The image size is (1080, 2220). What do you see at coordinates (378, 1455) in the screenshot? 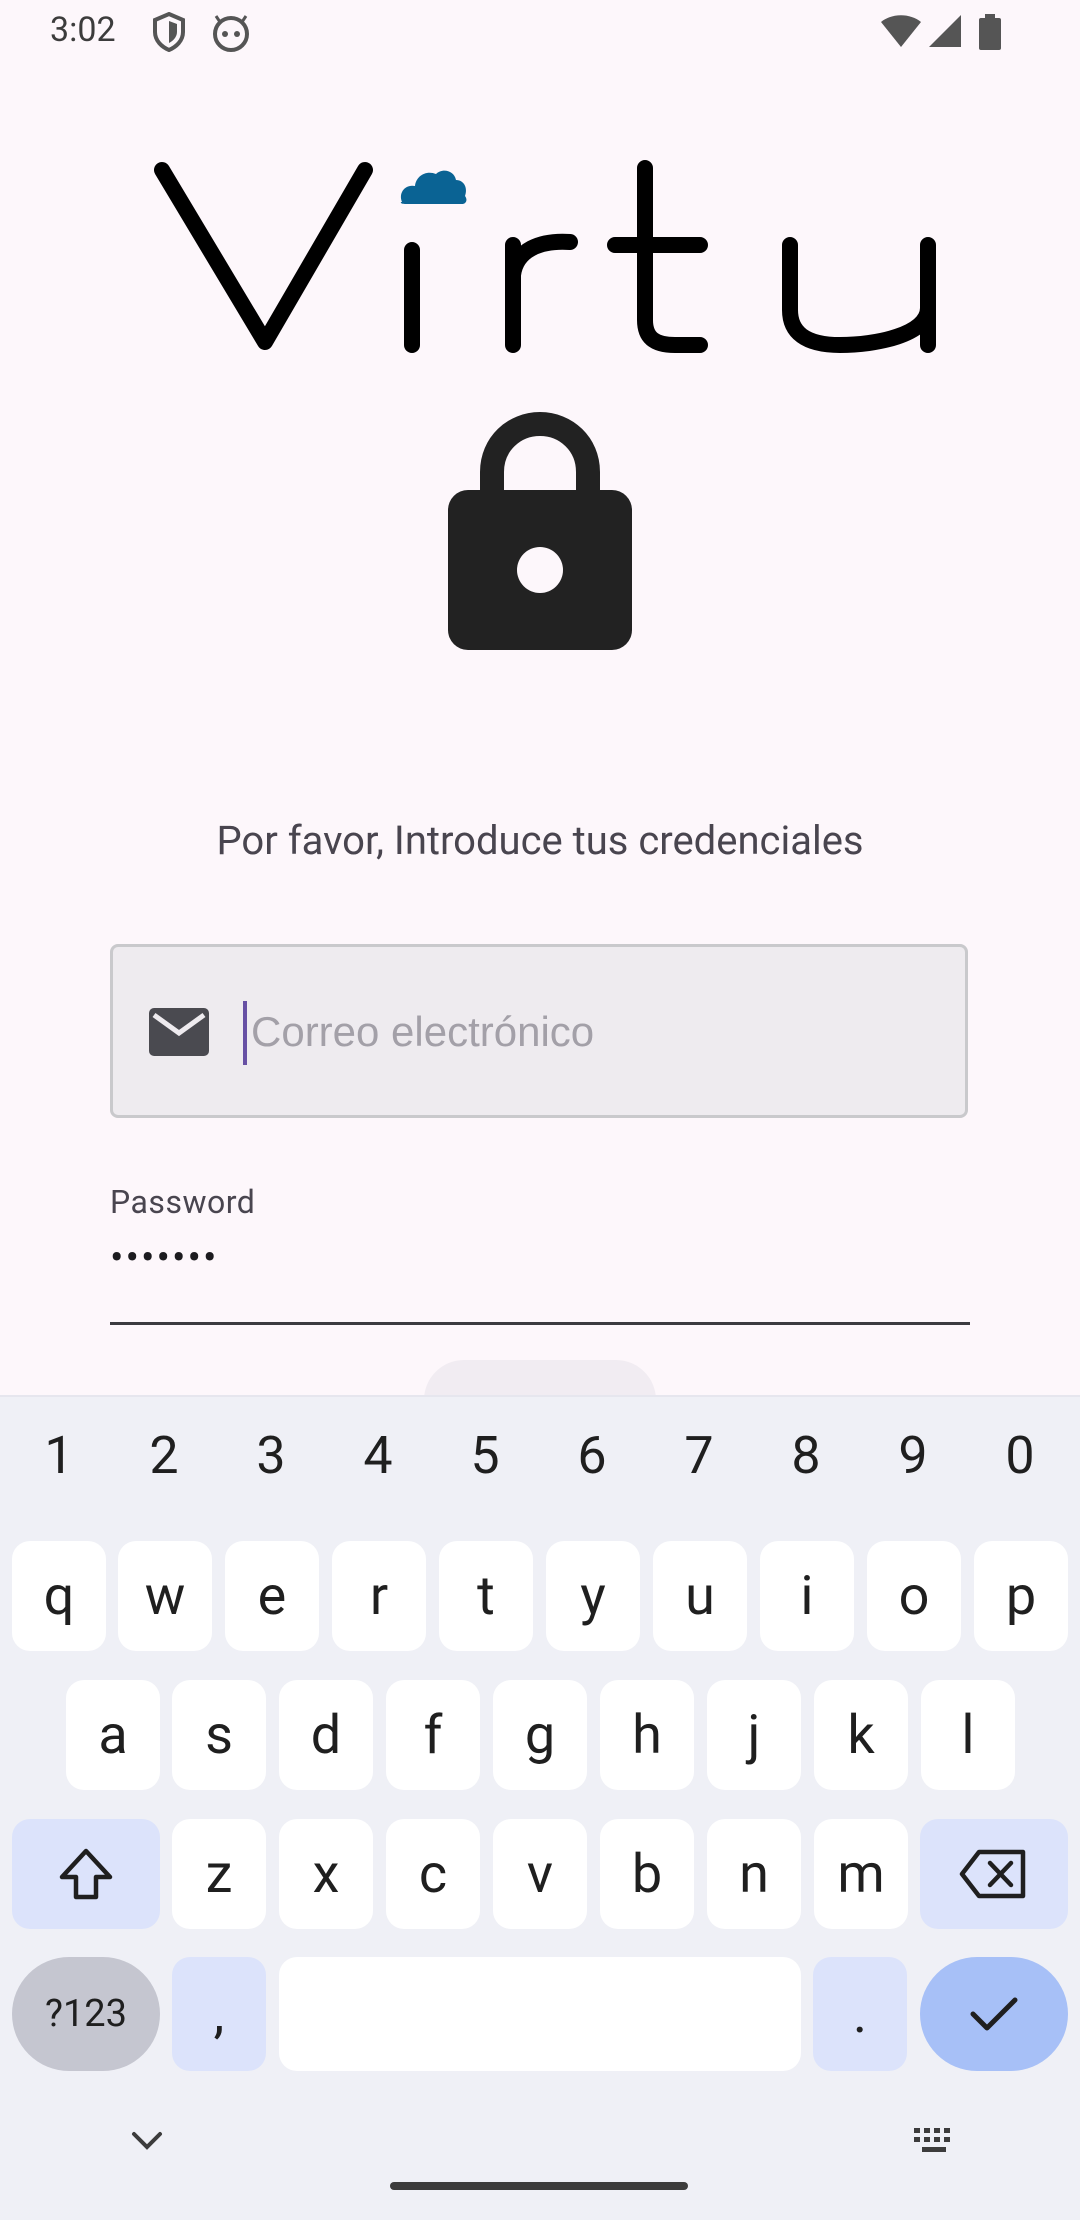
I see `key-4: 4` at bounding box center [378, 1455].